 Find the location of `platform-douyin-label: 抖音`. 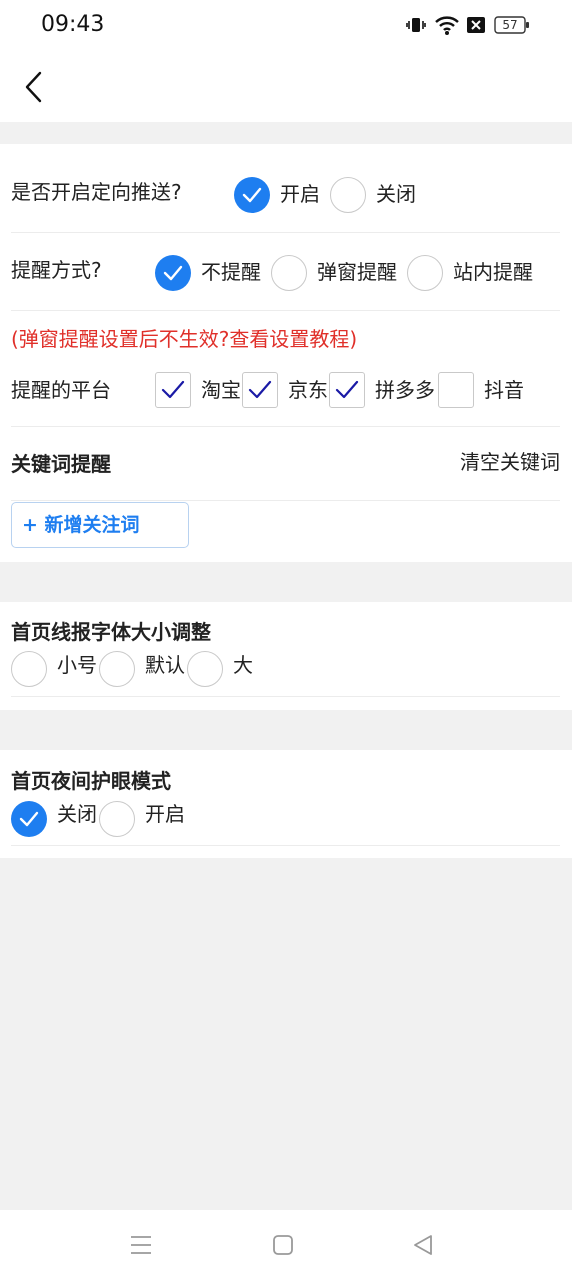

platform-douyin-label: 抖音 is located at coordinates (504, 390).